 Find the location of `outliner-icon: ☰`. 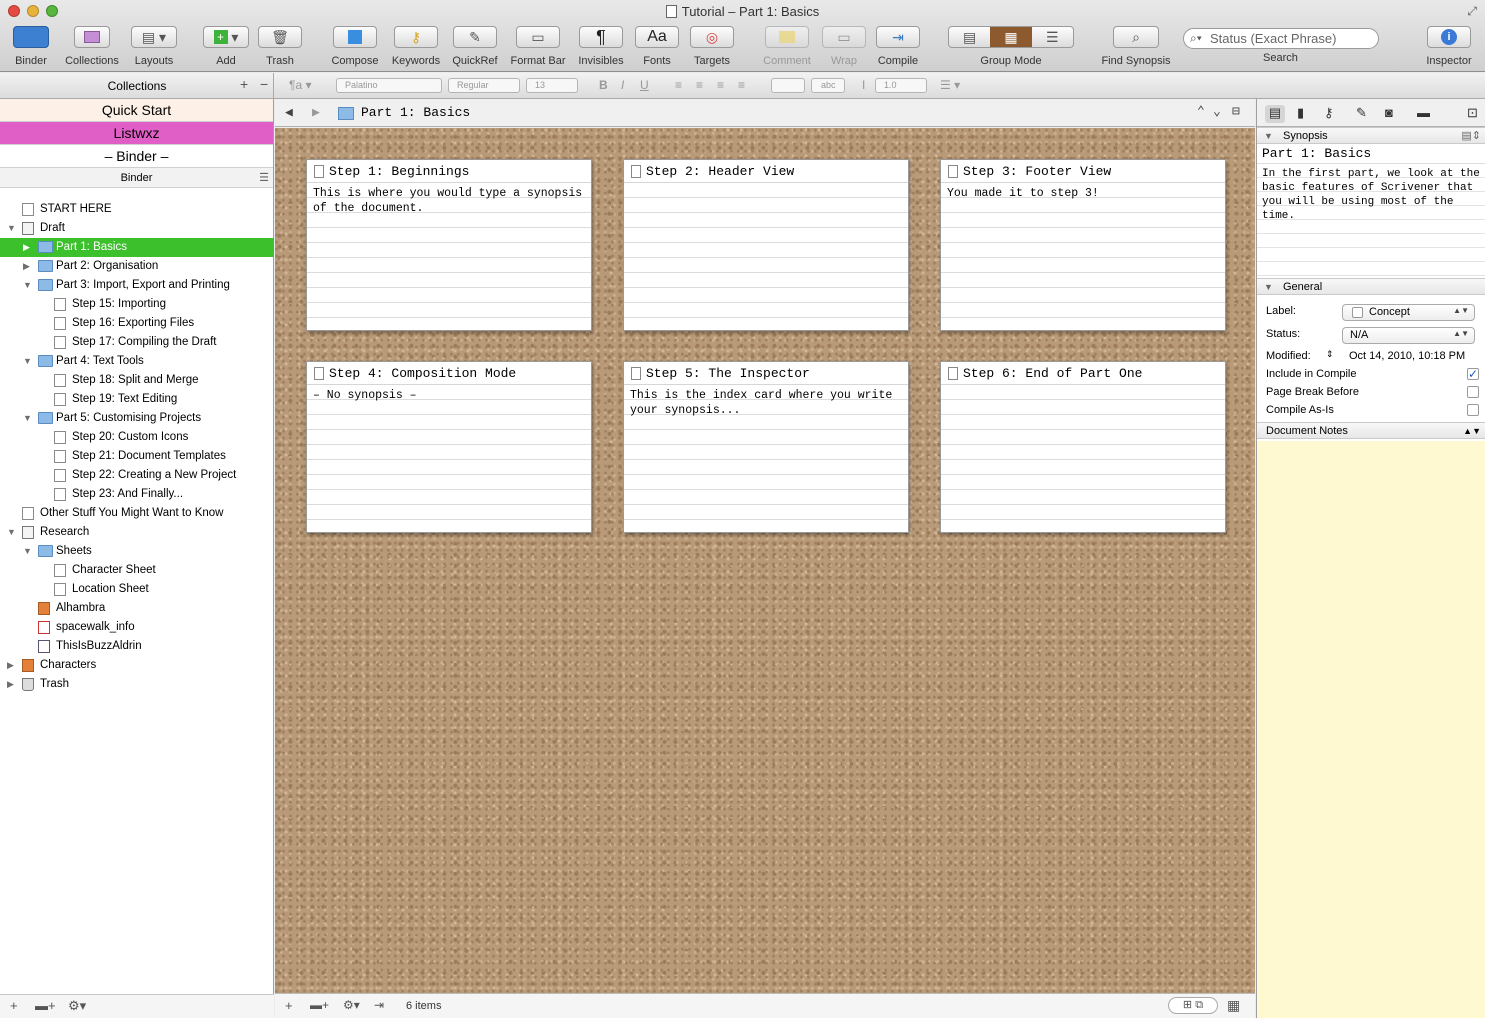

outliner-icon: ☰ is located at coordinates (1052, 37).